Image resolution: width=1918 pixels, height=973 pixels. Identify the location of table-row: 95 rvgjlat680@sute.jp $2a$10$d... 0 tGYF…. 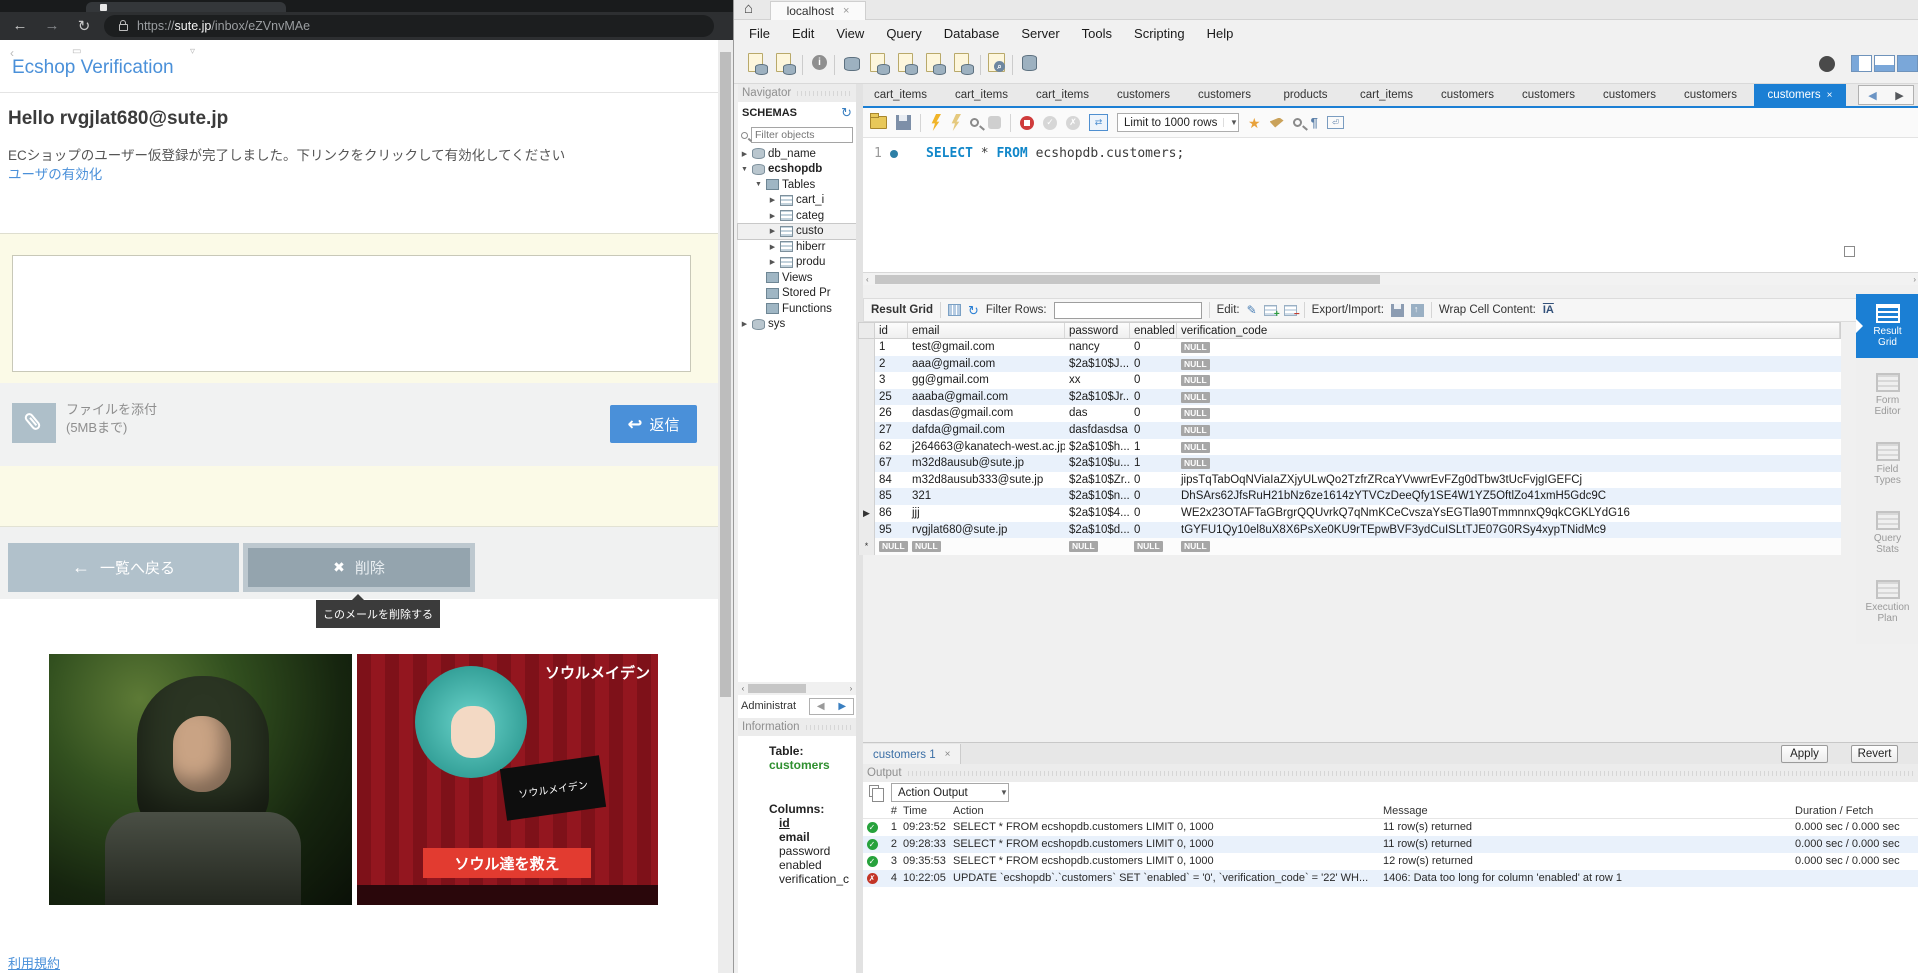
(1350, 530).